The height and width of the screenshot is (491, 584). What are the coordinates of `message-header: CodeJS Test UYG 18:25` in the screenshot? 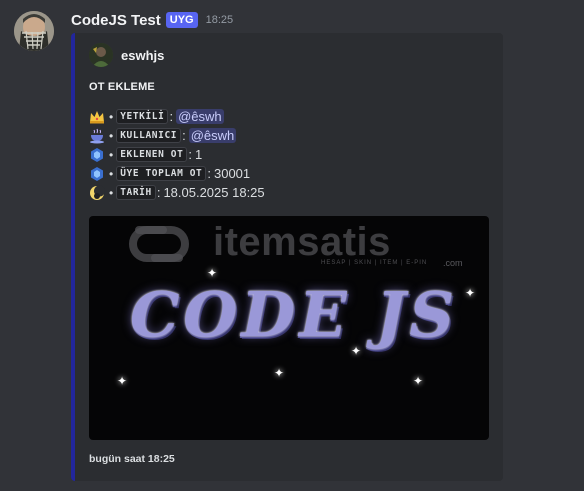 It's located at (152, 20).